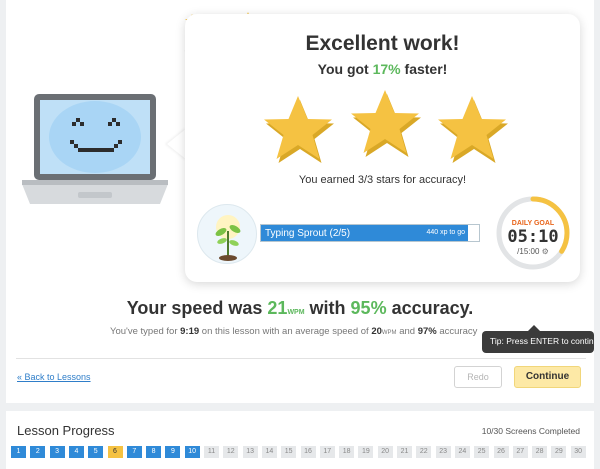 The image size is (600, 469). I want to click on stars-earned, so click(386, 126).